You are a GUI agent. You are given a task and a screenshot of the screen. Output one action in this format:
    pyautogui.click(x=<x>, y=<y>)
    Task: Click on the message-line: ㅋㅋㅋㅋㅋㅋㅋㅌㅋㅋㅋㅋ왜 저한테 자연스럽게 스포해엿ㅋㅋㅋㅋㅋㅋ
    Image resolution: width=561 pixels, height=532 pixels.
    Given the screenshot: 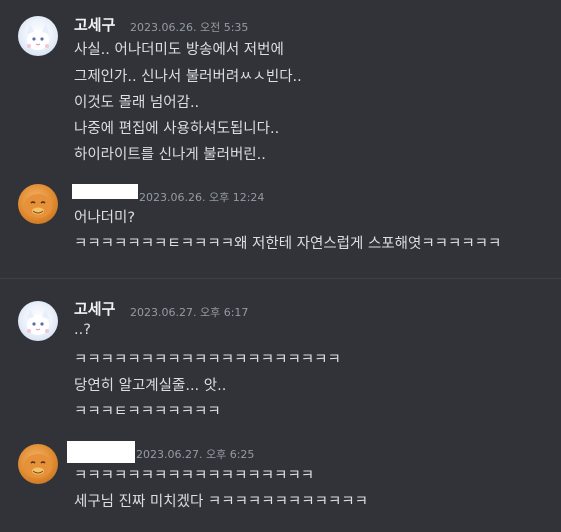 What is the action you would take?
    pyautogui.click(x=288, y=244)
    